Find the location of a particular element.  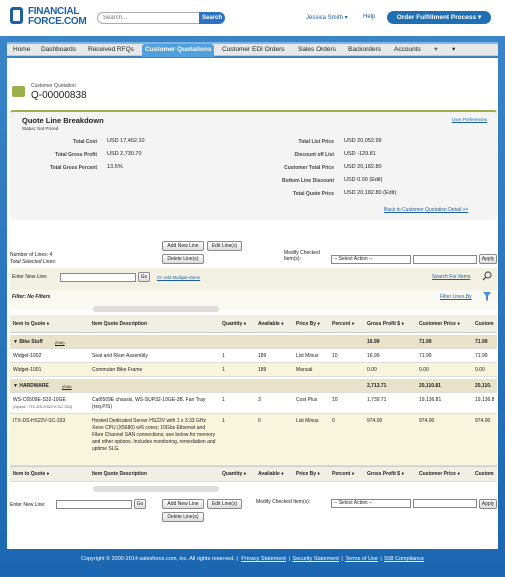

action-select-bottom: -- Select Action -- is located at coordinates (371, 503).